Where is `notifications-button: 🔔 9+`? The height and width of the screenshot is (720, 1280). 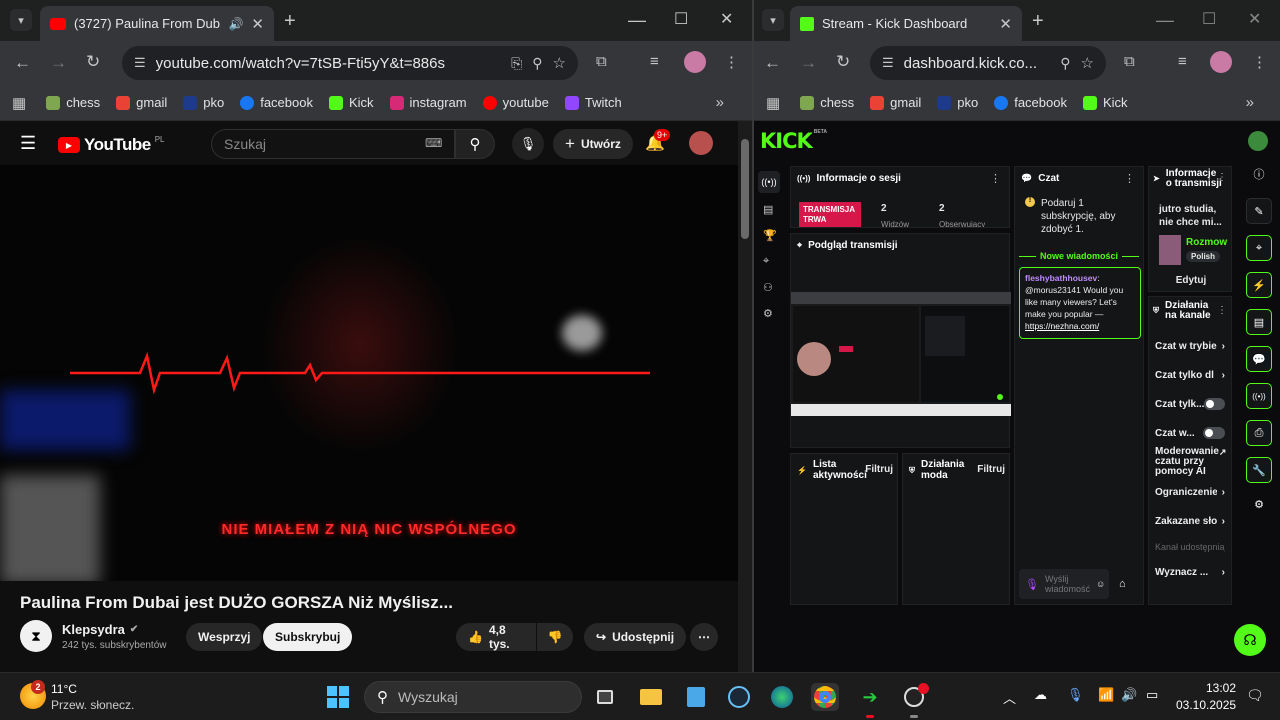
notifications-button: 🔔 9+ is located at coordinates (658, 141).